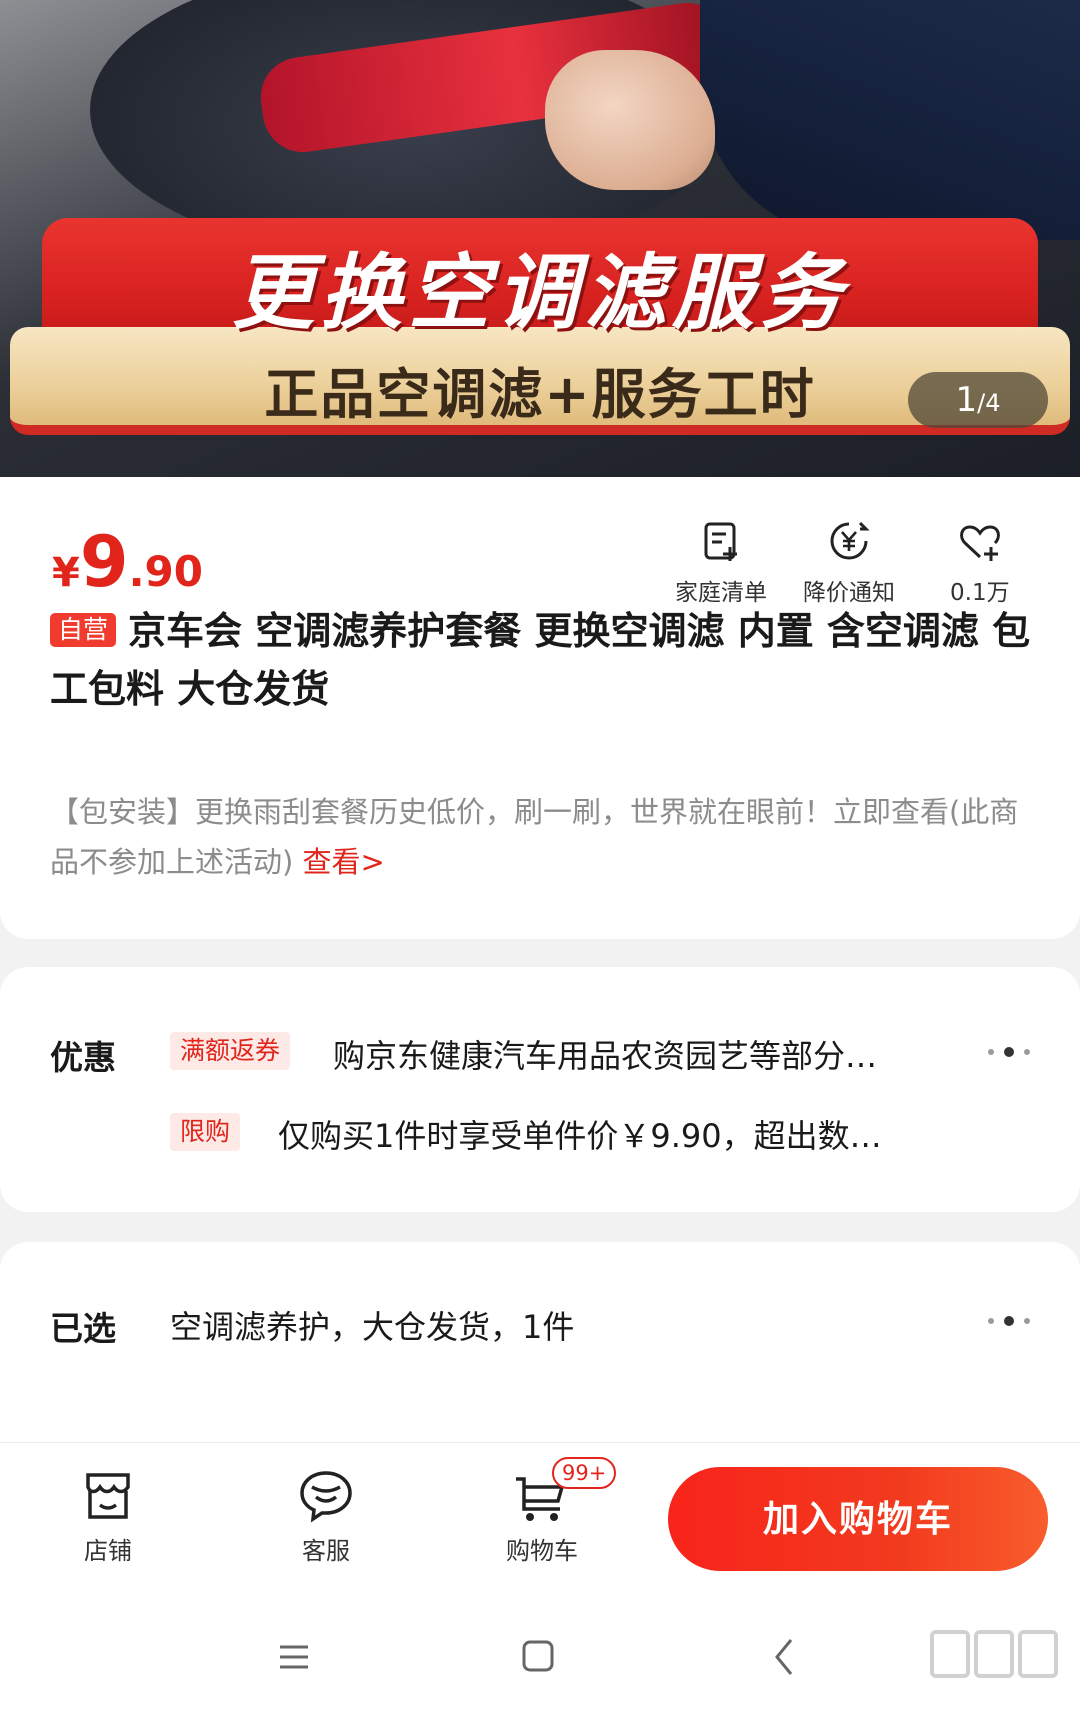 The width and height of the screenshot is (1080, 1717). What do you see at coordinates (849, 563) in the screenshot?
I see `price-alert-button: 降价通知` at bounding box center [849, 563].